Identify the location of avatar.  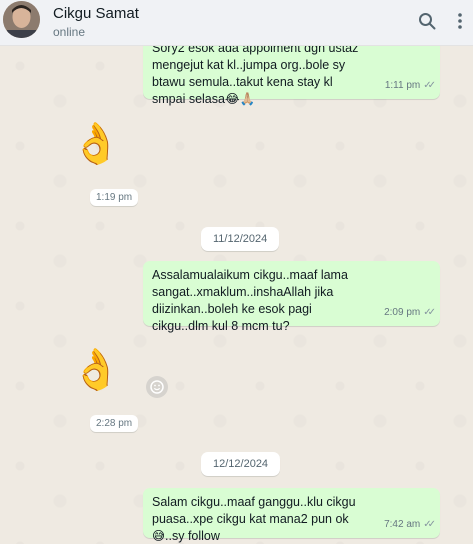
(21, 19).